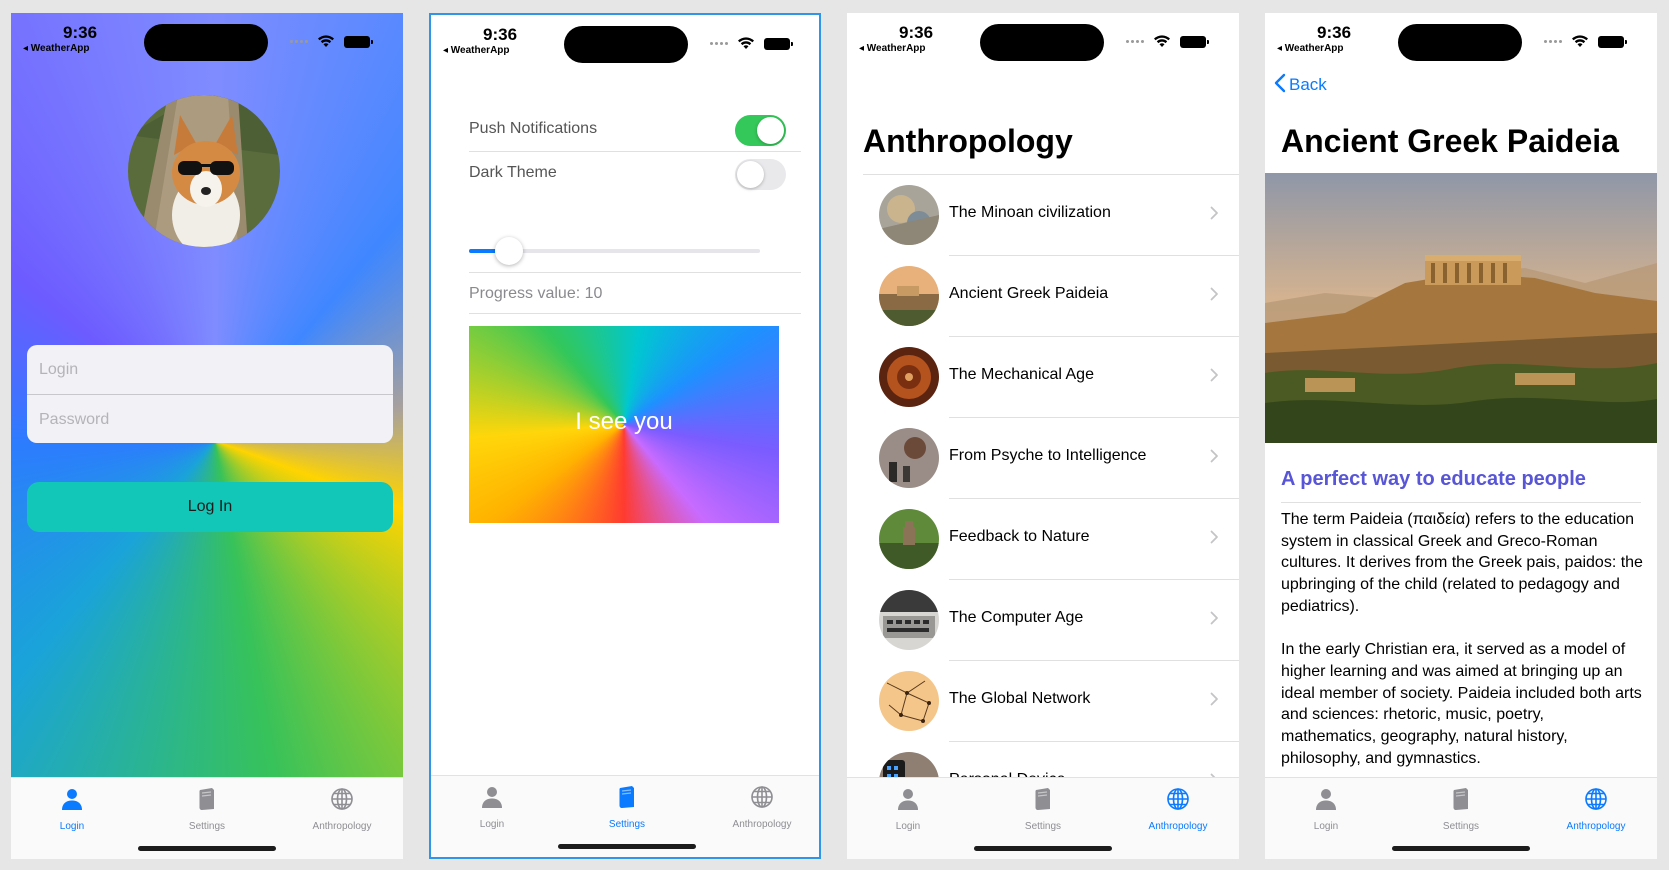 The image size is (1669, 870). I want to click on acropolis-photo, so click(1461, 308).